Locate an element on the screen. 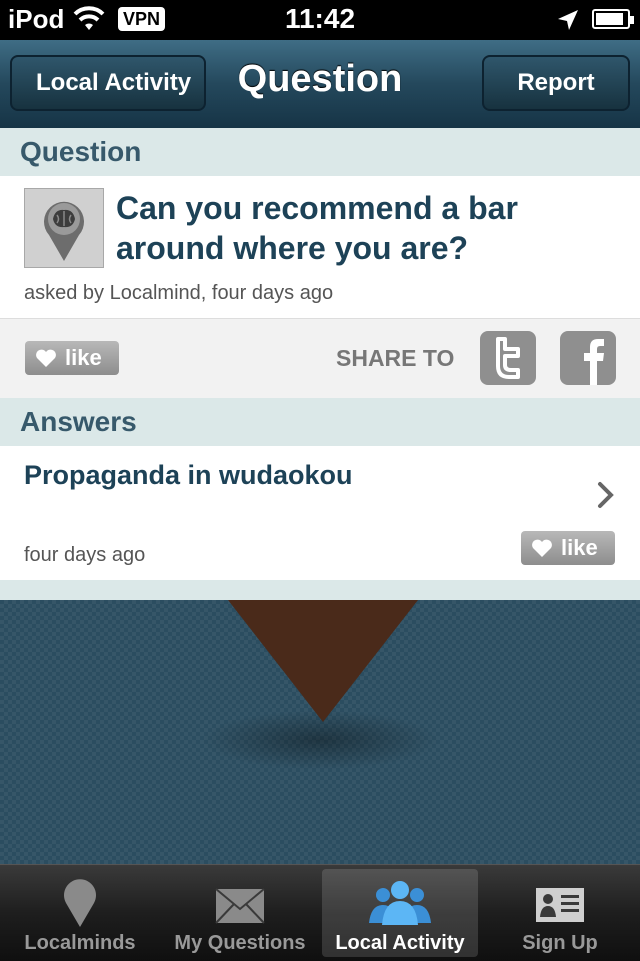 The image size is (640, 961). pin-icon is located at coordinates (80, 903).